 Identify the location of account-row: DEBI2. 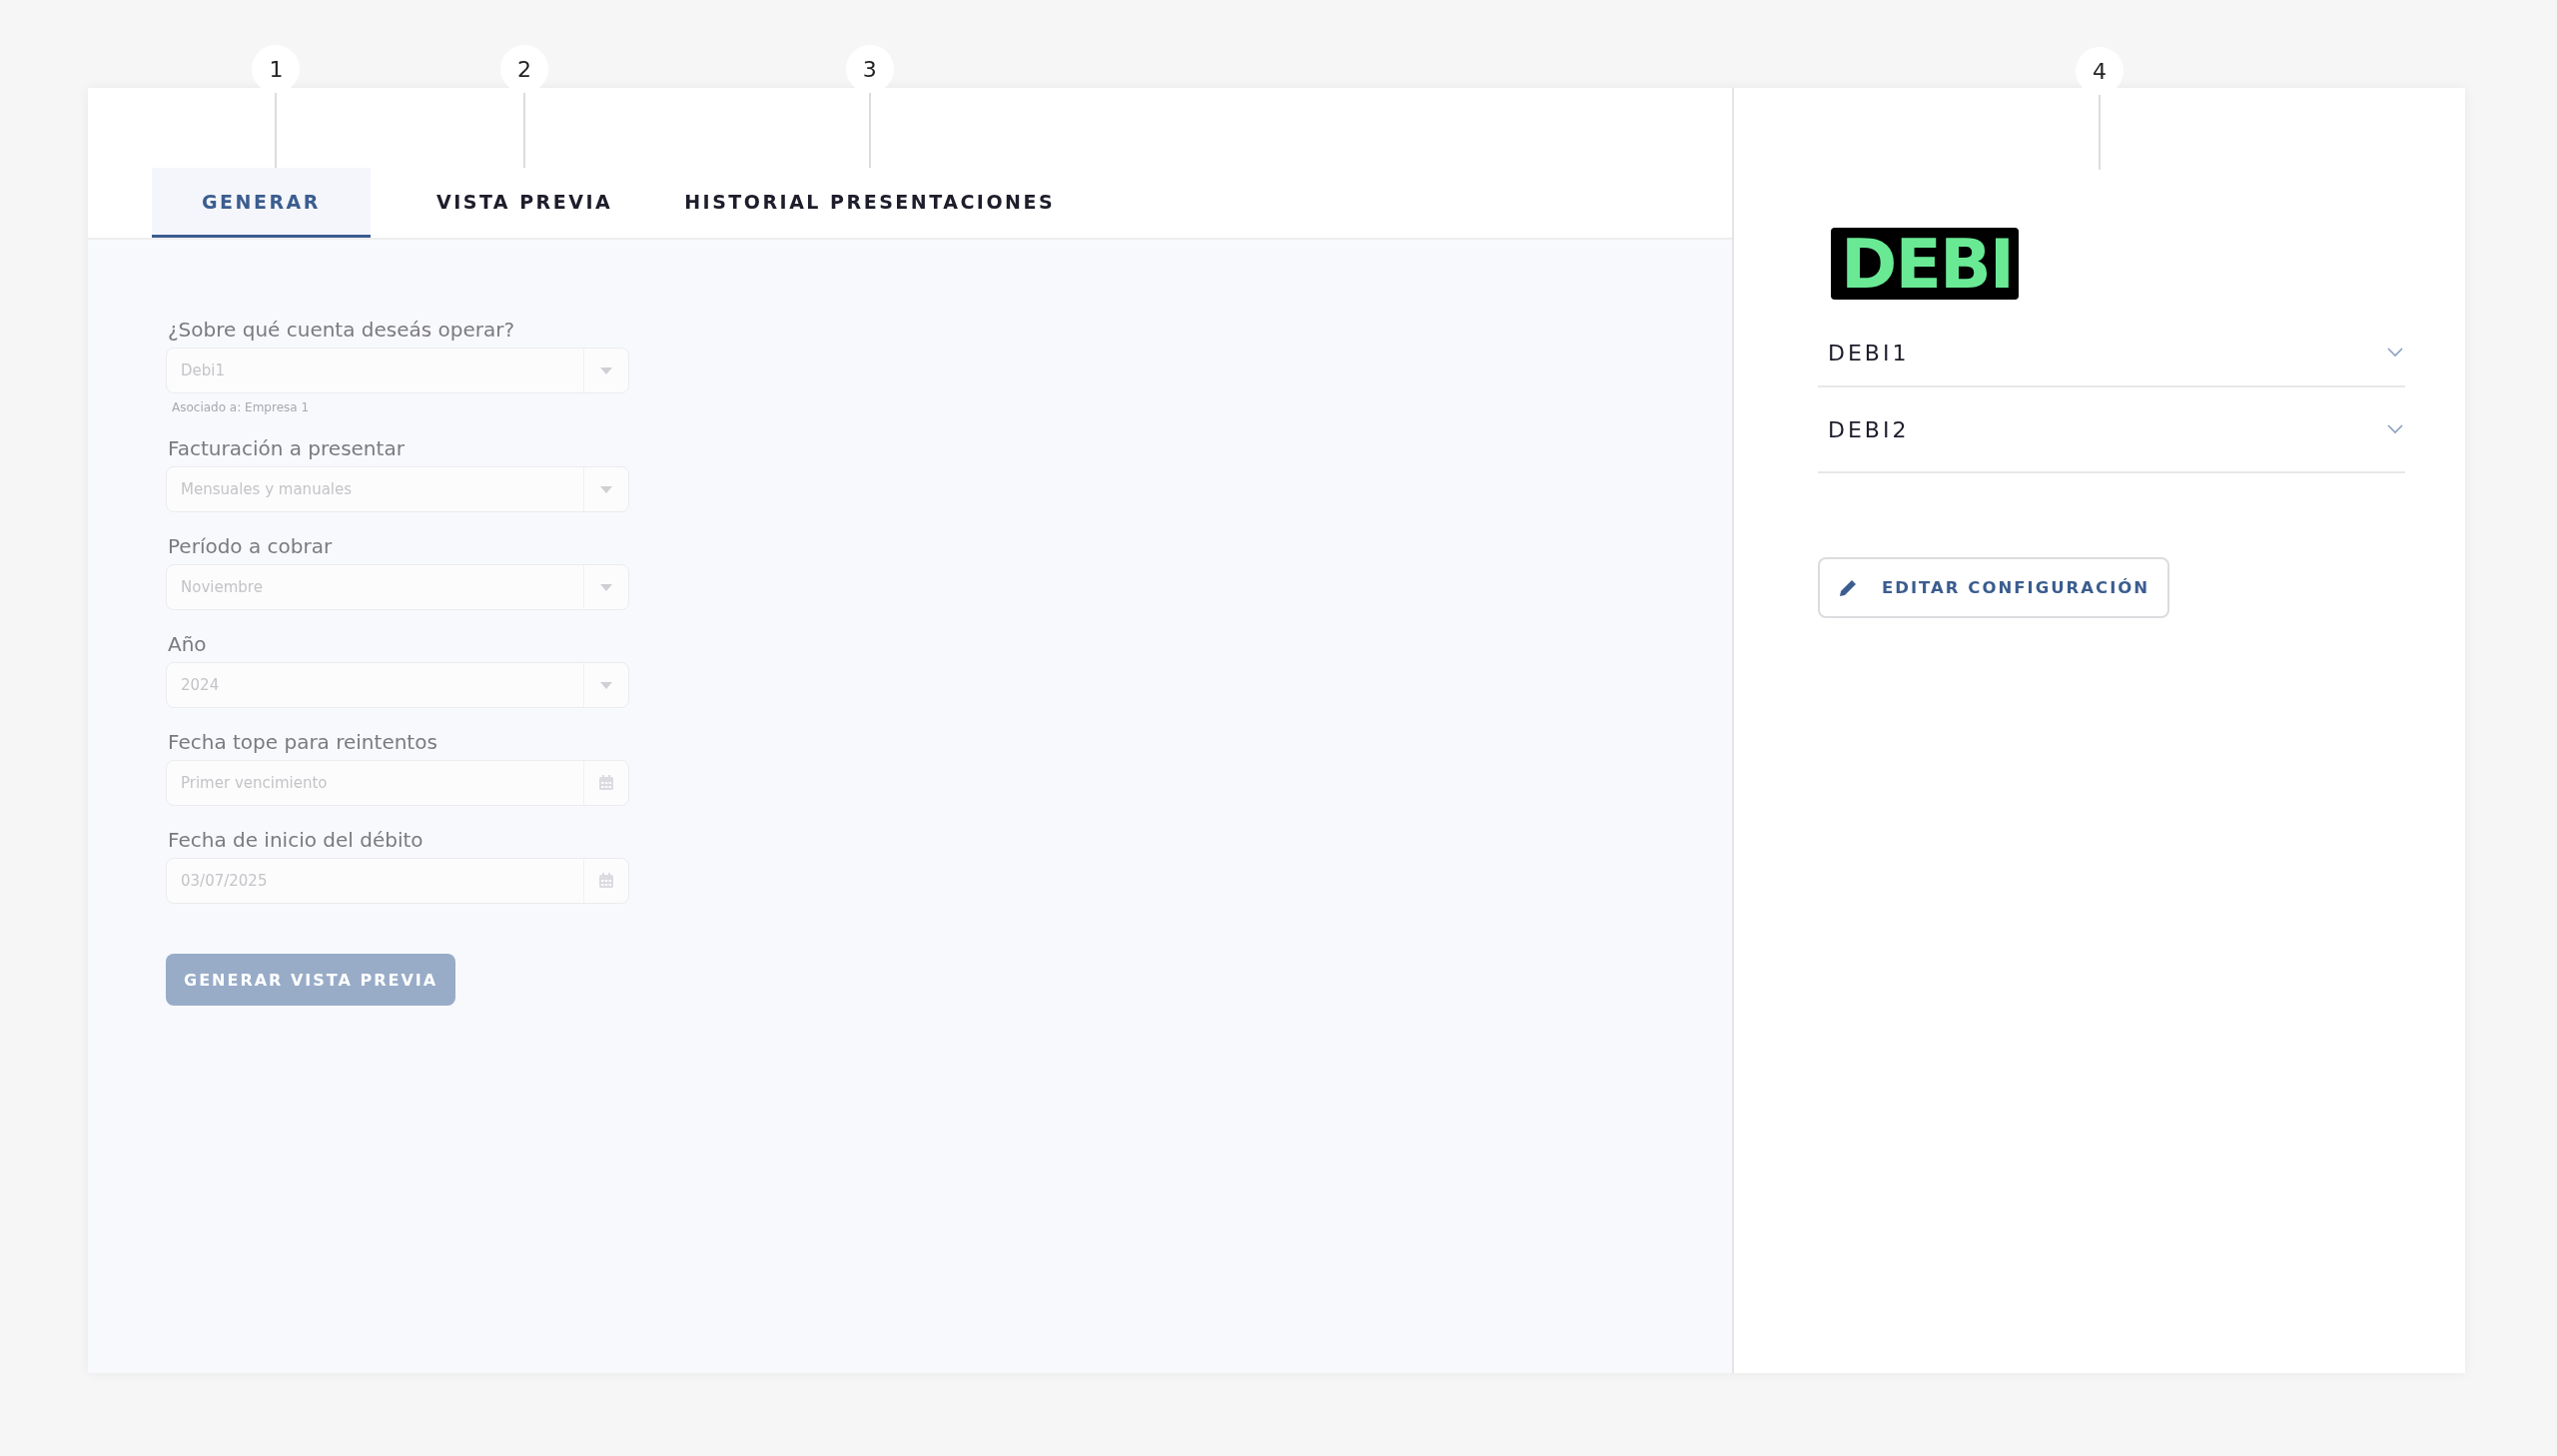
(2111, 430).